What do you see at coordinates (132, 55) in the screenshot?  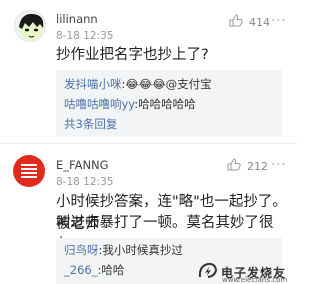 I see `comment-text: 抄作业把名字也抄上了?` at bounding box center [132, 55].